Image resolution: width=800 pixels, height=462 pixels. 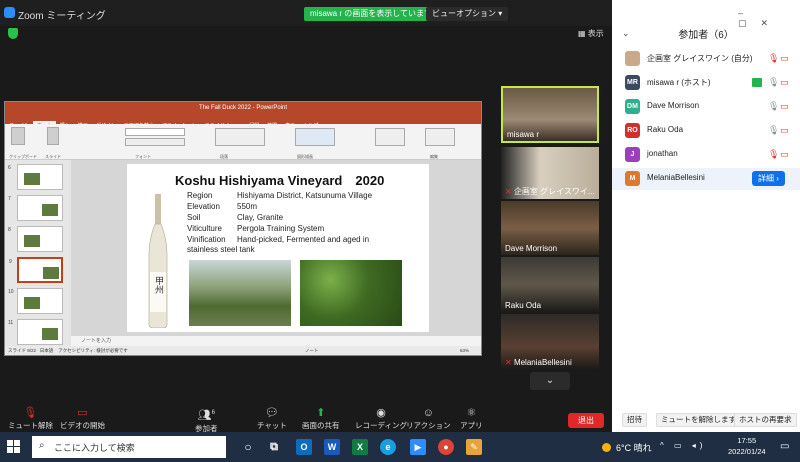 What do you see at coordinates (700, 58) in the screenshot?
I see `participant-name: 企画室 グレイスワイン (自分)` at bounding box center [700, 58].